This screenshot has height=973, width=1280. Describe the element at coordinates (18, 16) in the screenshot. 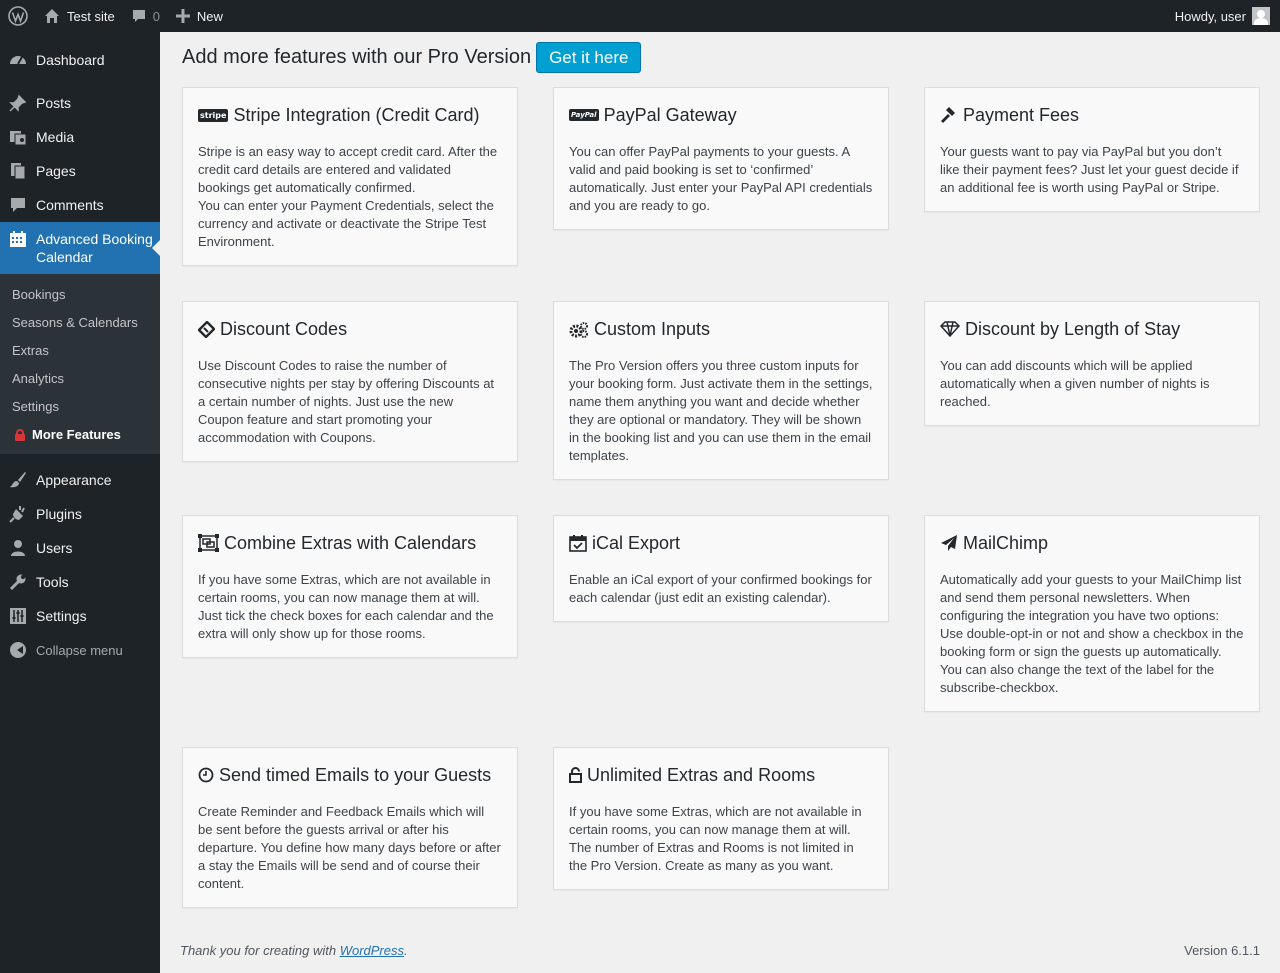

I see `wordpress-logo-icon` at that location.